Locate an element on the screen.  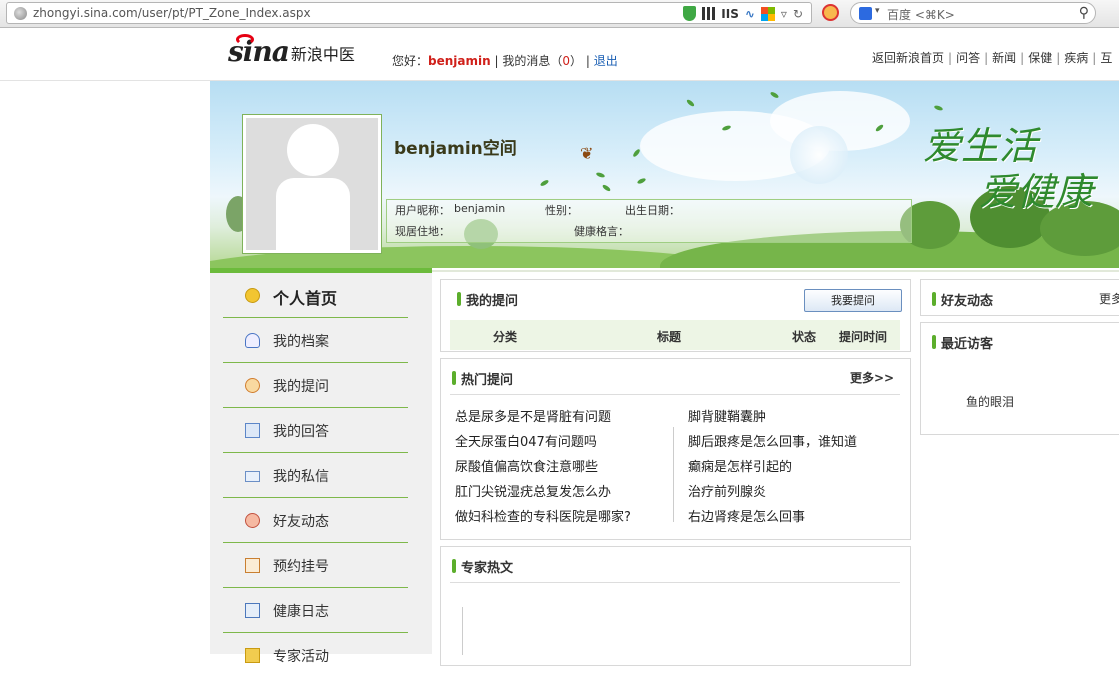
hot-questions-more-link: 更多>> is located at coordinates (872, 377).